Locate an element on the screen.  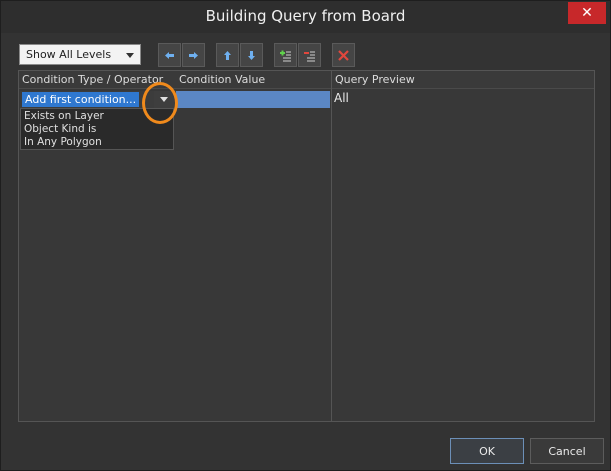
move-left-button is located at coordinates (169, 55).